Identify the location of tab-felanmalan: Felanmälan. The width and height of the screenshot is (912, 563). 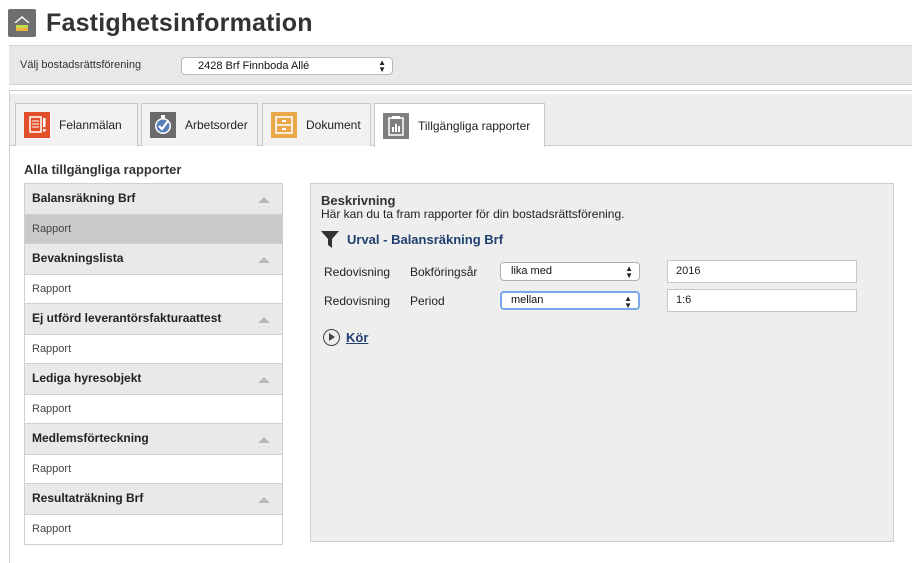
(76, 124).